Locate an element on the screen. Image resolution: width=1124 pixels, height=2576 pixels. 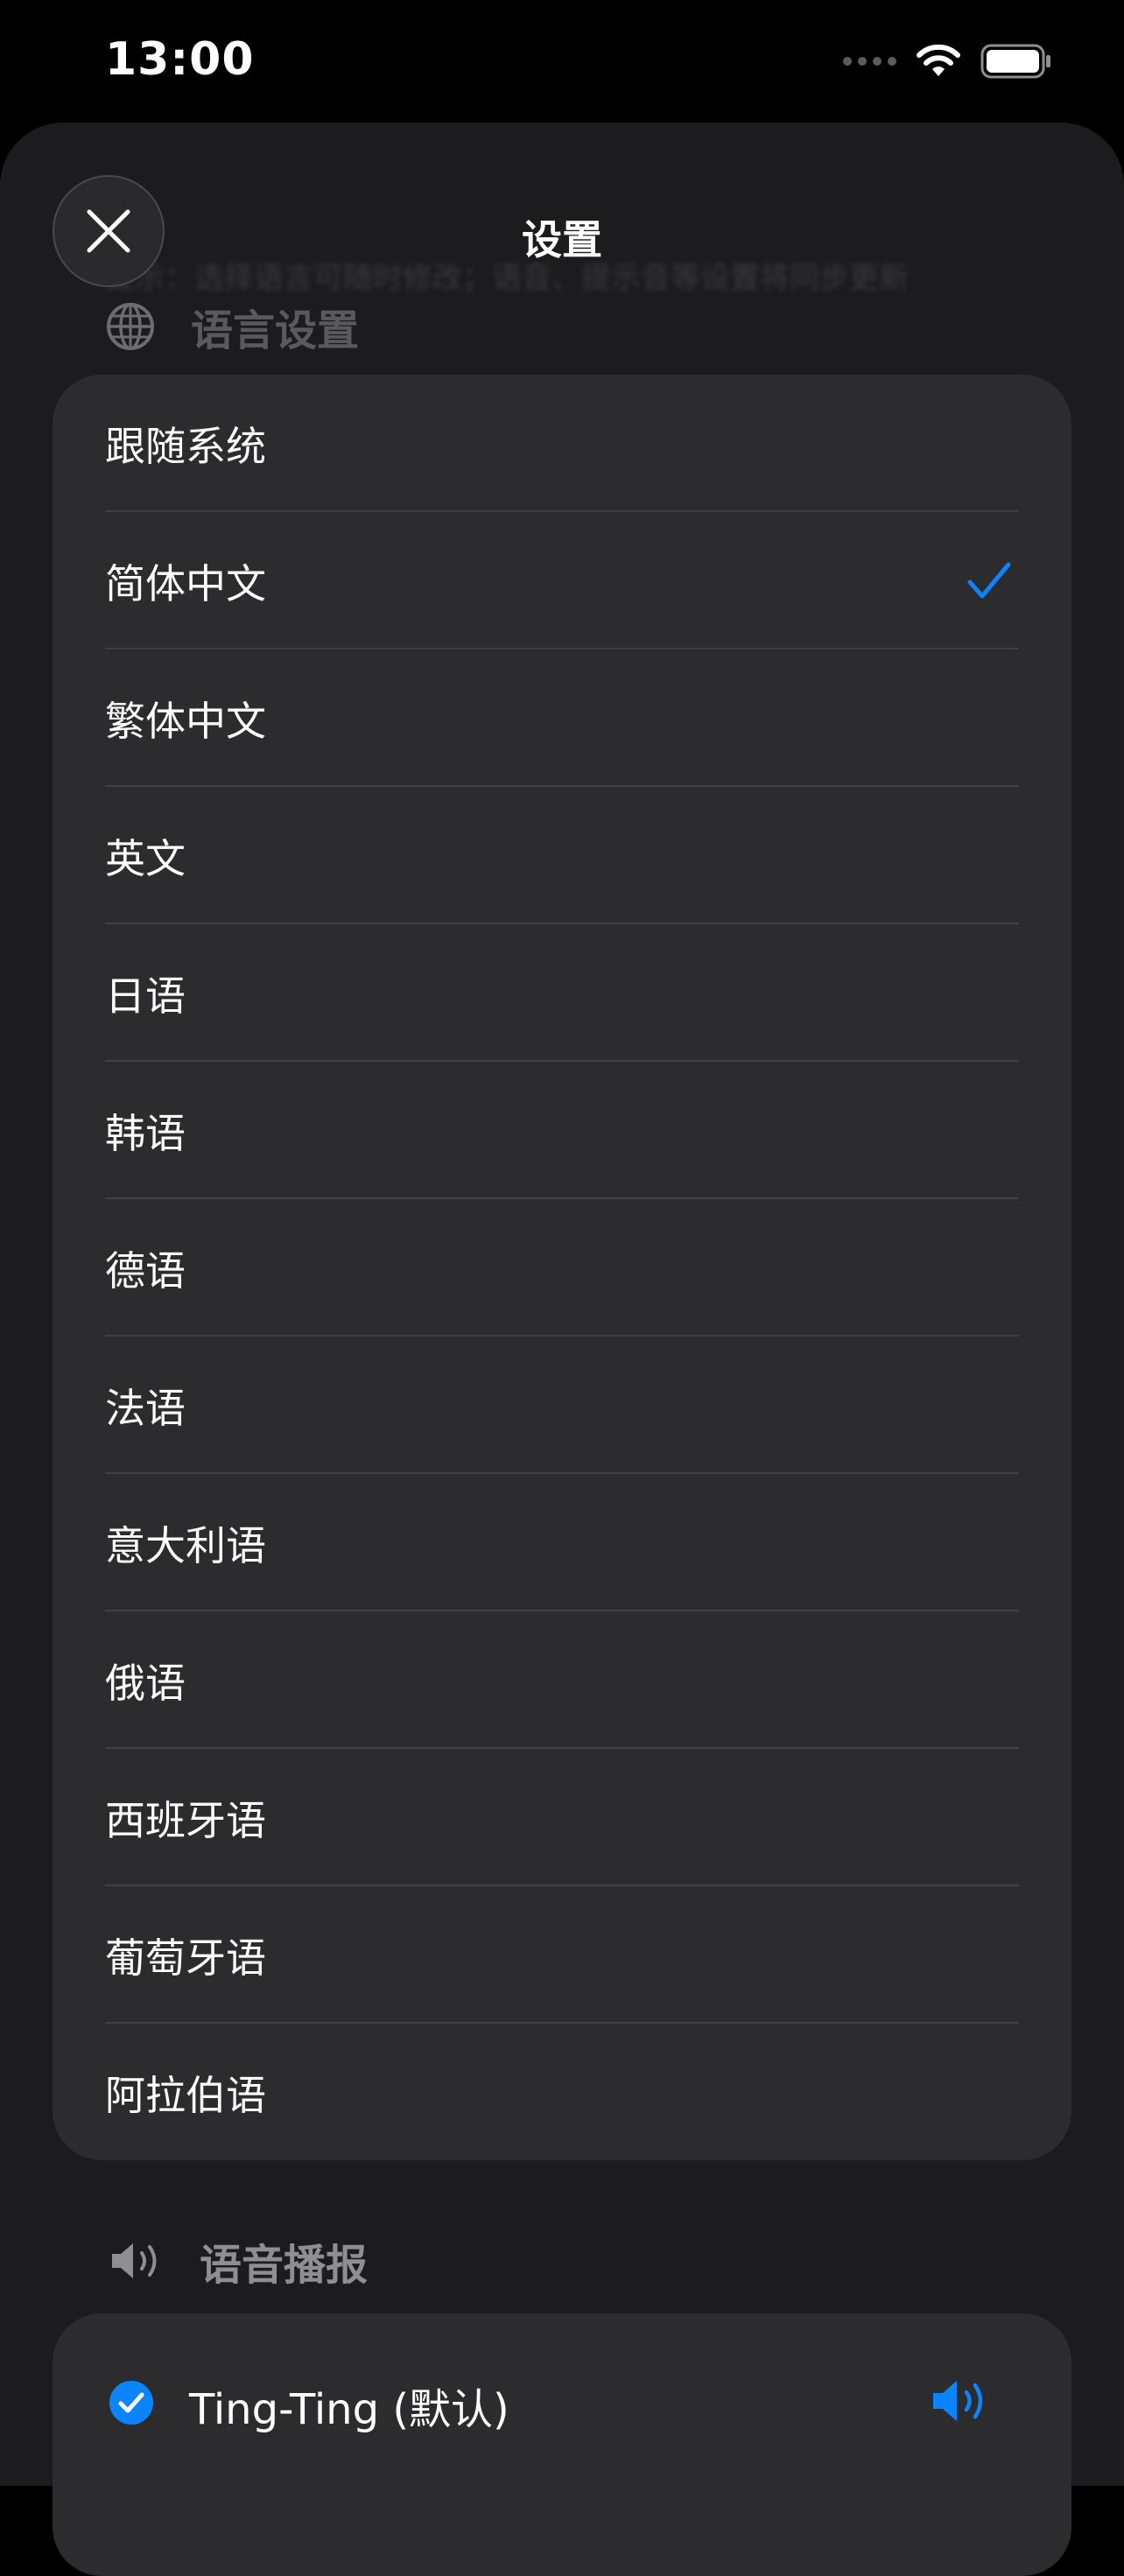
language-option-label: 跟随系统 is located at coordinates (185, 446).